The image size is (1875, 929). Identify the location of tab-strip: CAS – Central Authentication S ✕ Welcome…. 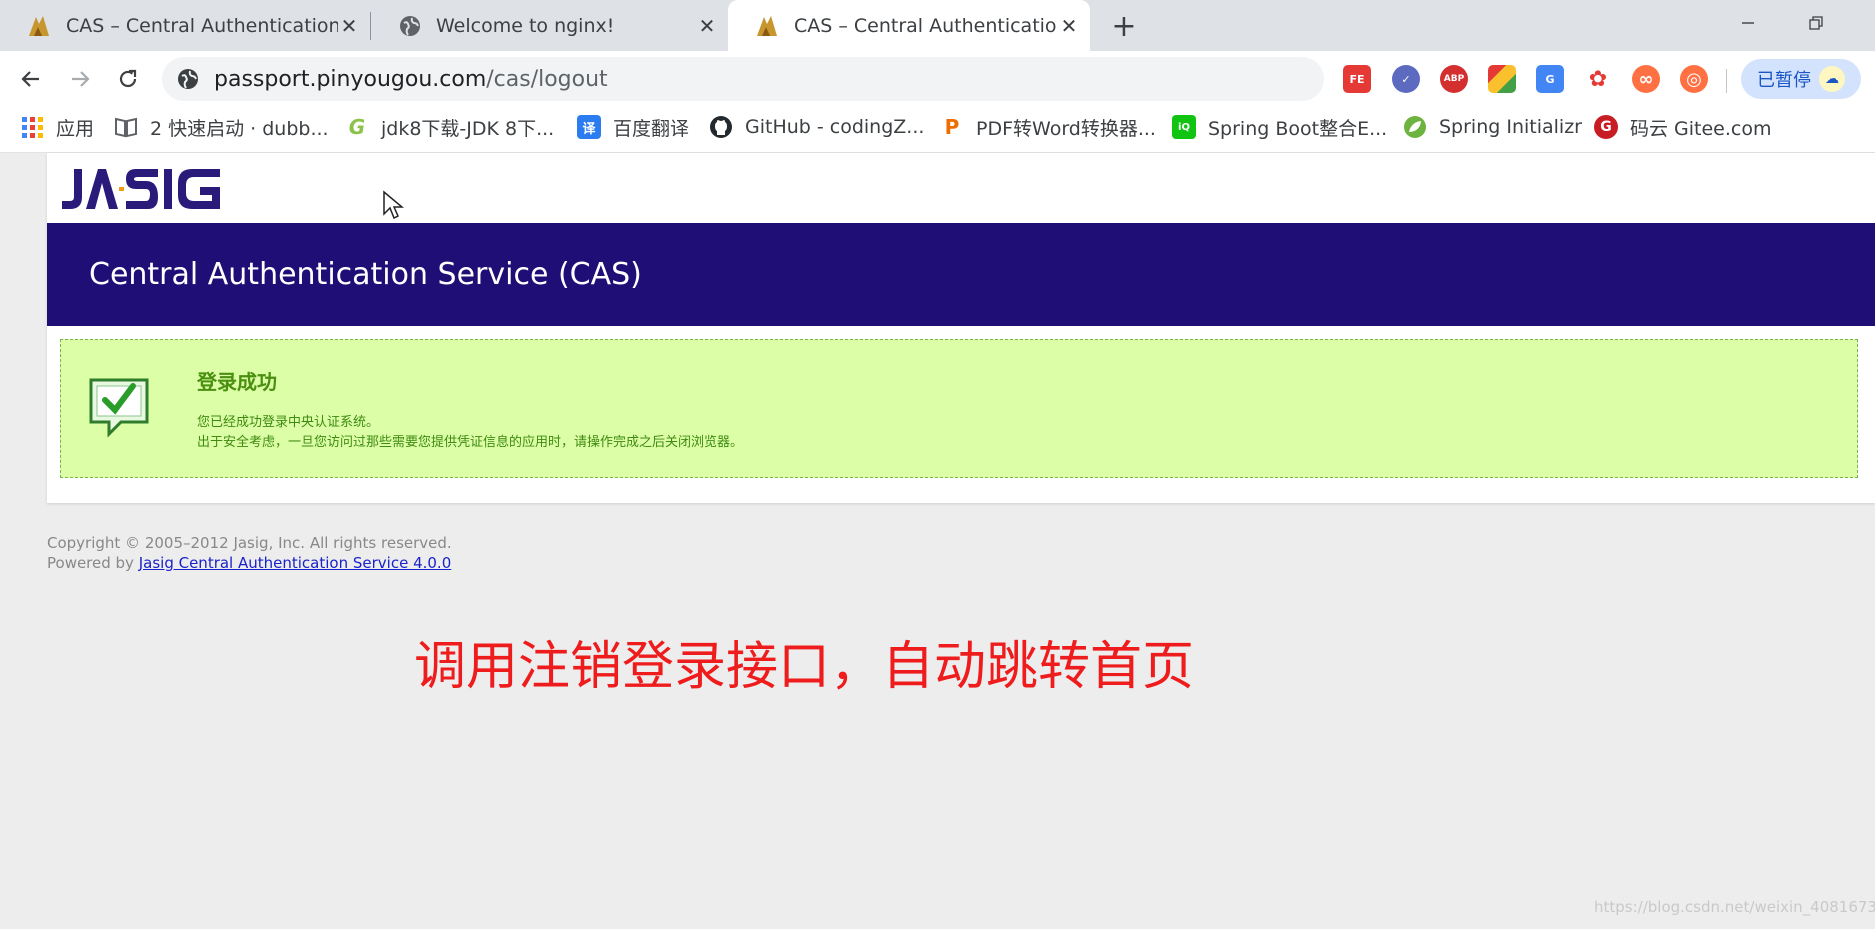
(937, 25).